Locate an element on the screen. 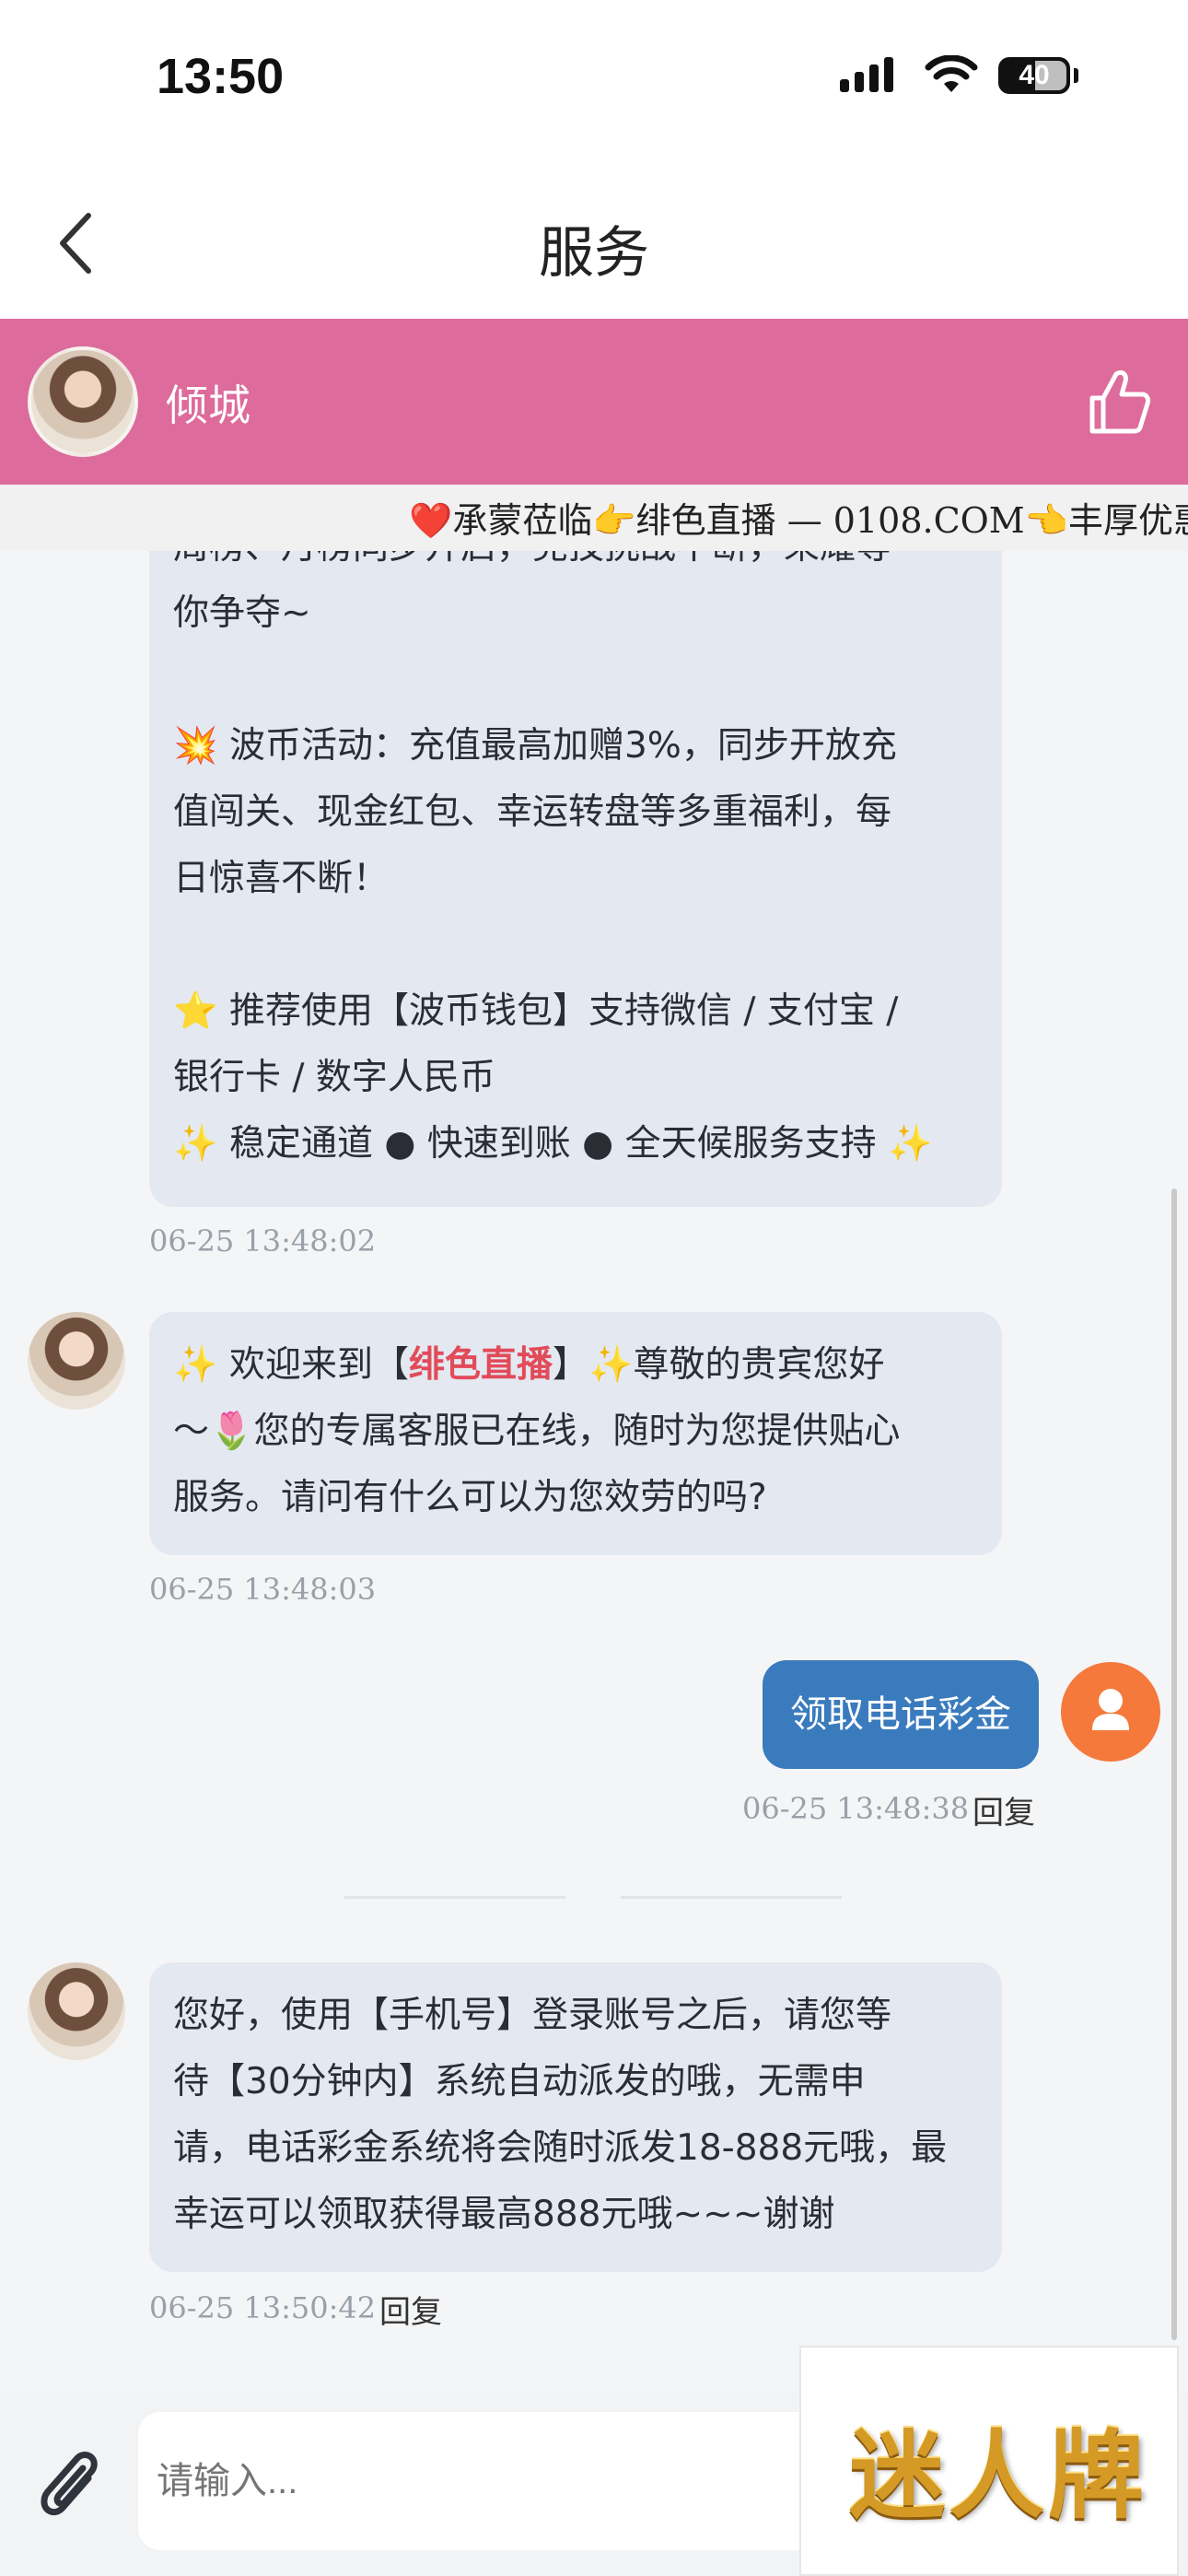 Image resolution: width=1188 pixels, height=2576 pixels. scrollbar is located at coordinates (1174, 1764).